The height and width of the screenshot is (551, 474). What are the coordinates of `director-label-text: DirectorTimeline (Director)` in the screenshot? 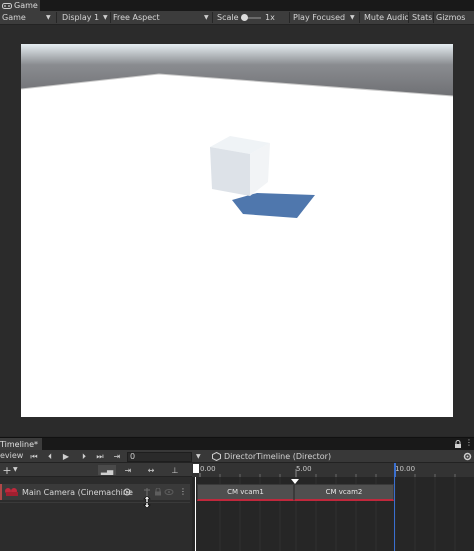 It's located at (278, 456).